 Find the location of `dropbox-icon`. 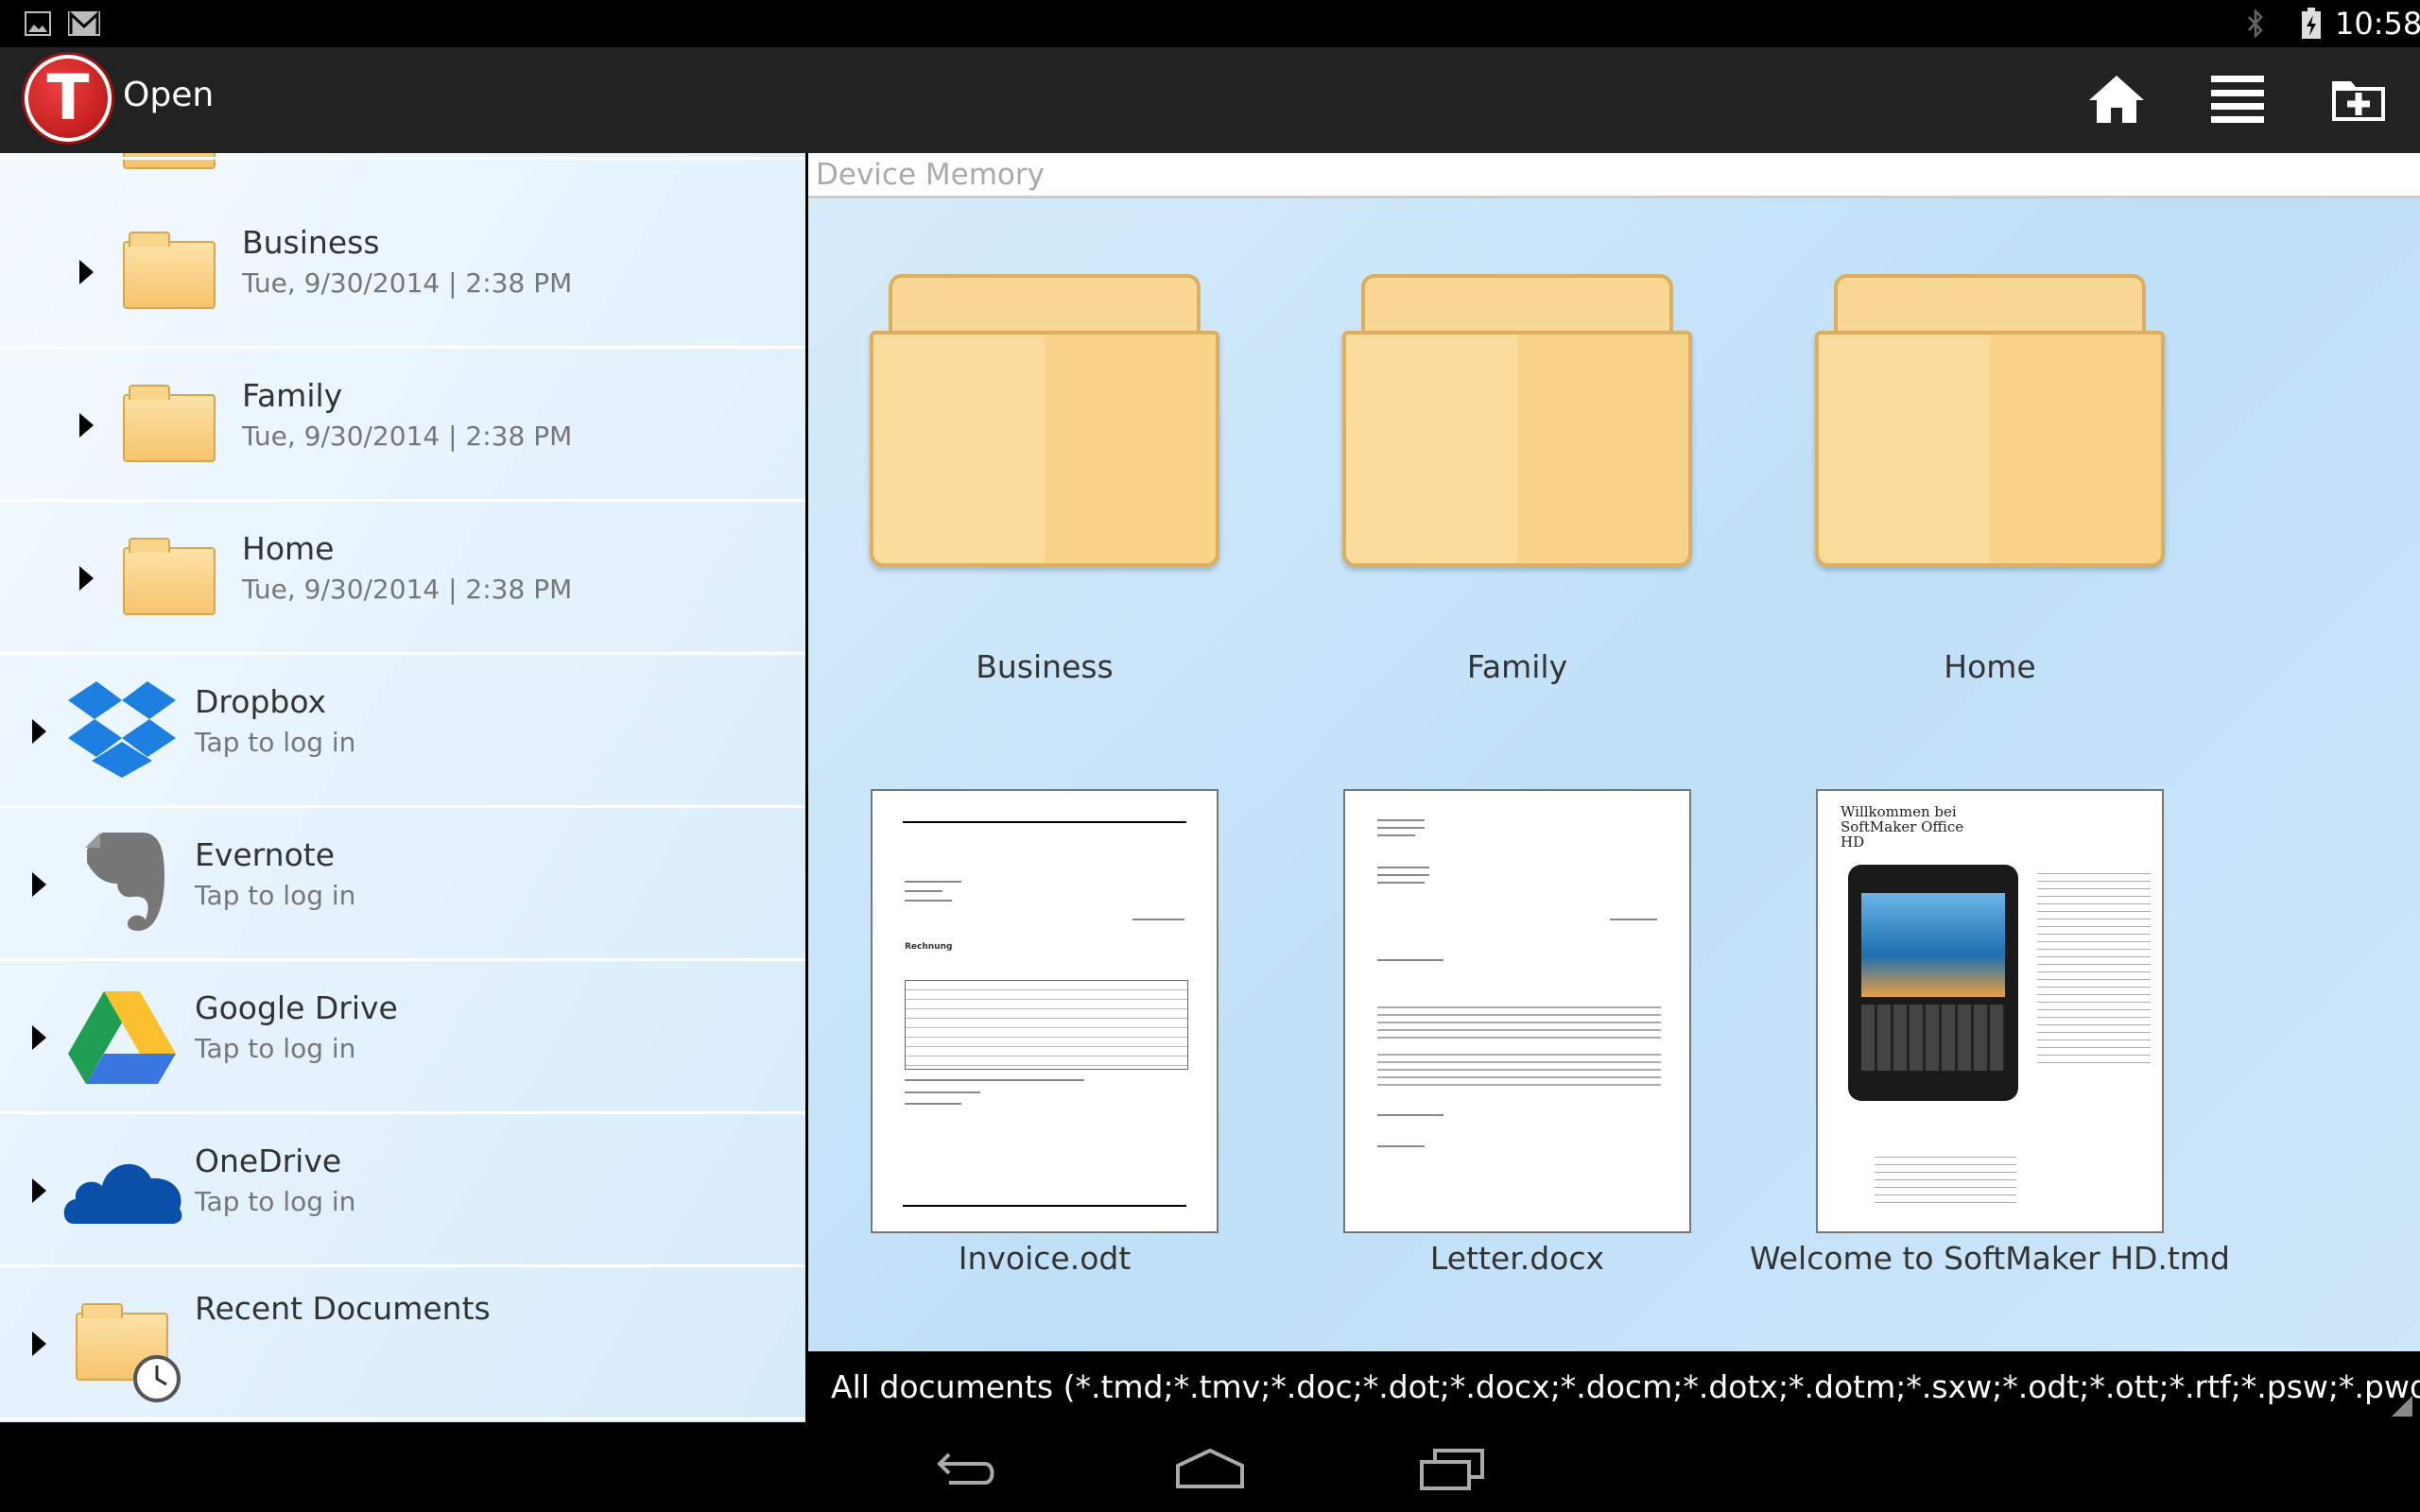

dropbox-icon is located at coordinates (122, 729).